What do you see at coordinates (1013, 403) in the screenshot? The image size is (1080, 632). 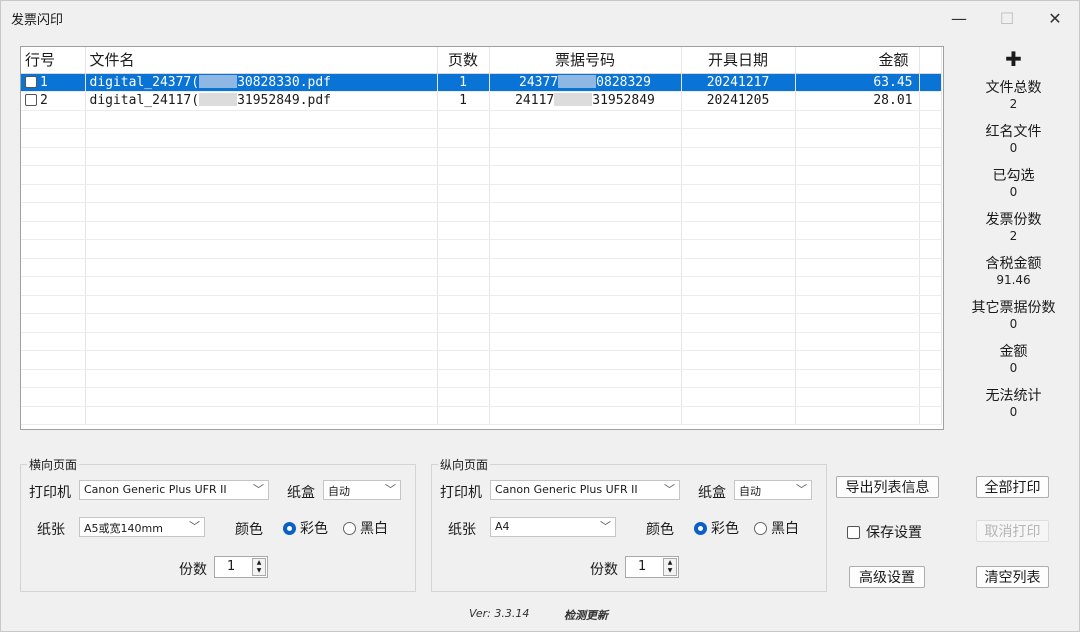 I see `stat-uncounted: 无法统计 0` at bounding box center [1013, 403].